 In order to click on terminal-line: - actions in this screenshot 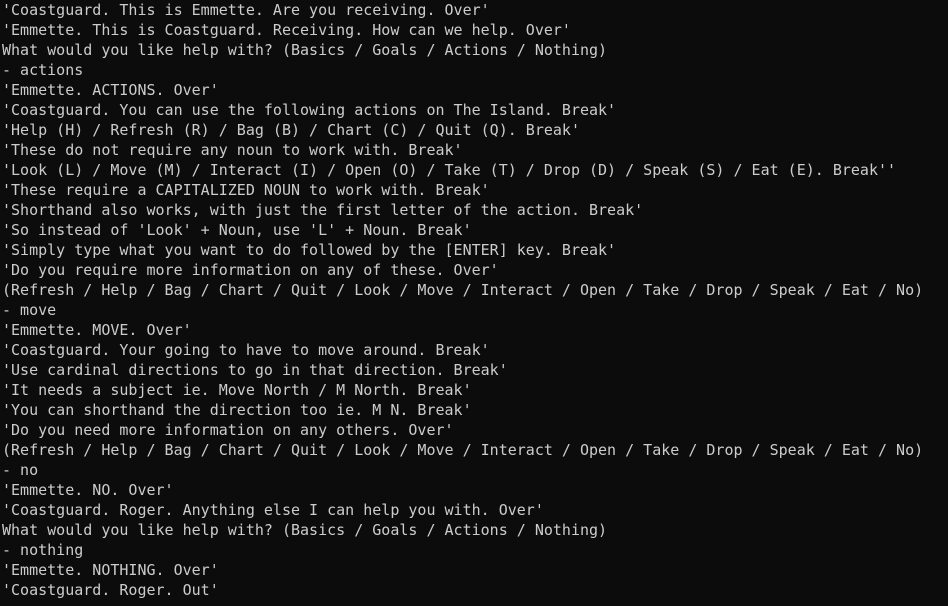, I will do `click(43, 70)`.